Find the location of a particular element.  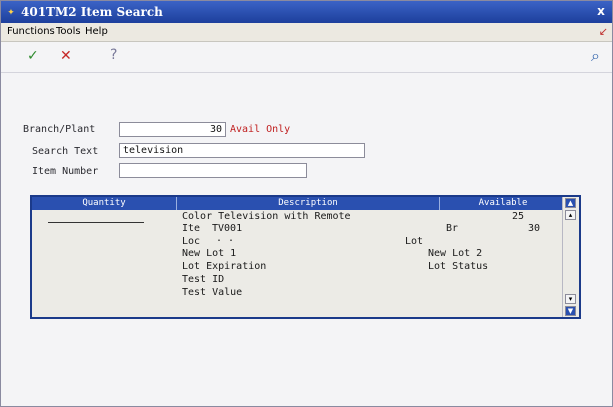

scroll-up-icon: ▴ is located at coordinates (570, 215).